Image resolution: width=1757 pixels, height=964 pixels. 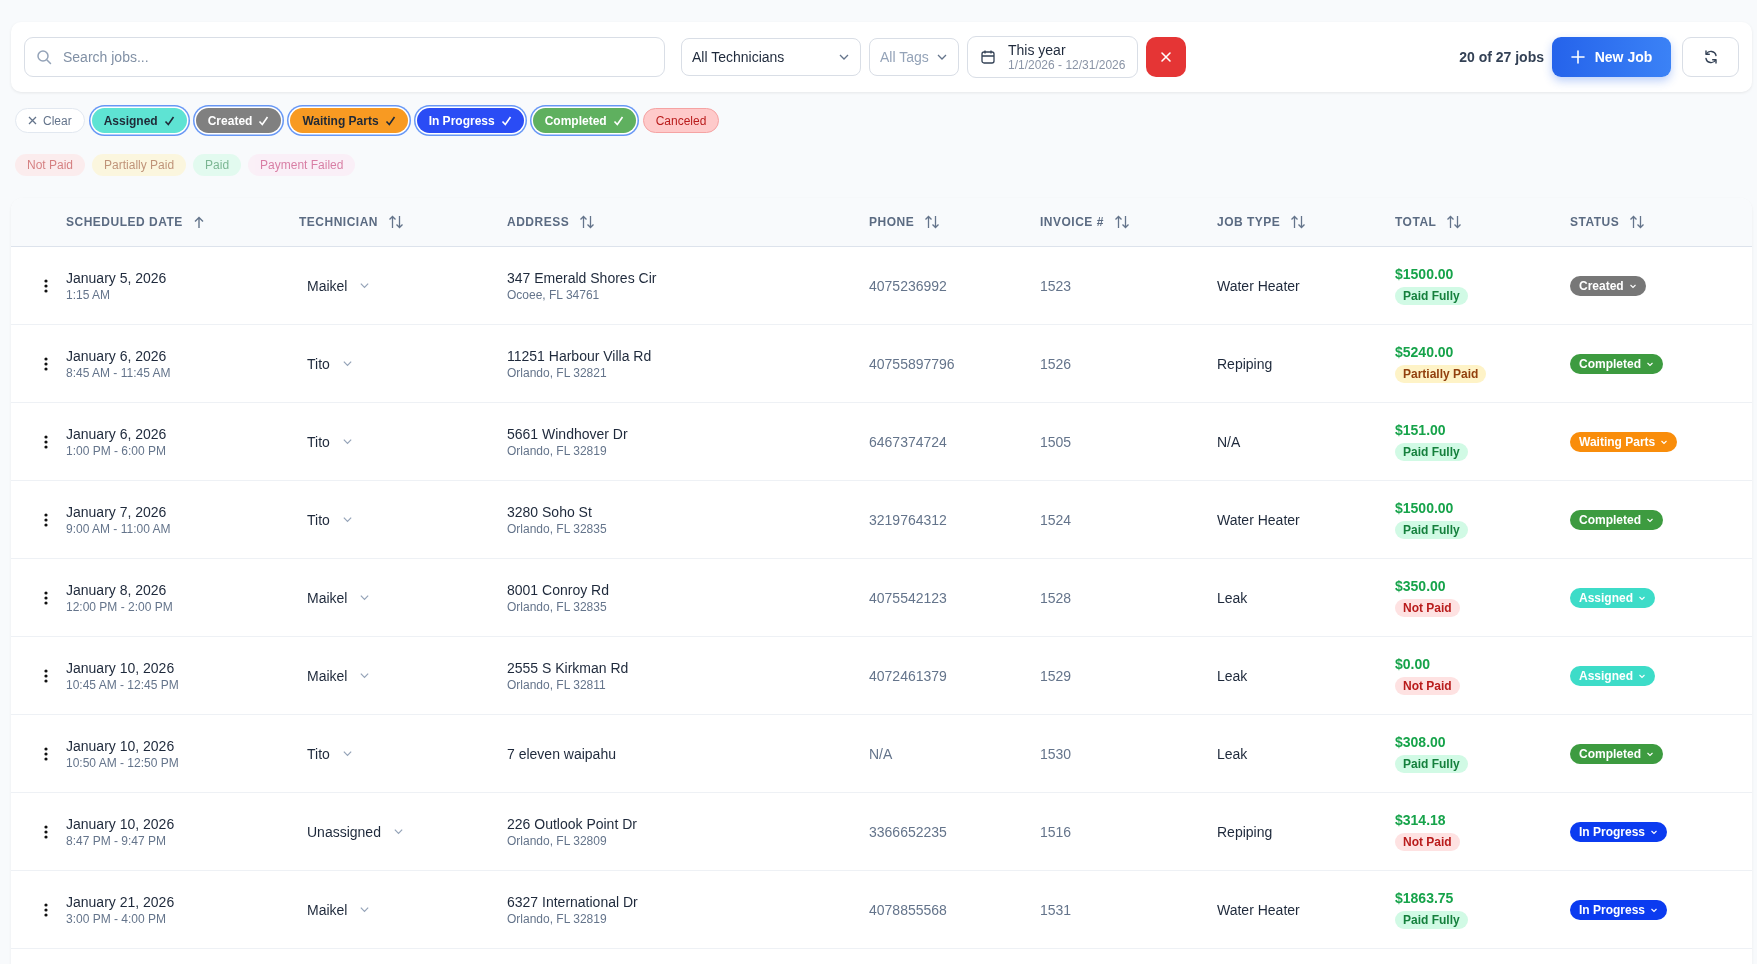 What do you see at coordinates (1056, 909) in the screenshot?
I see `invoice-cell: 1531` at bounding box center [1056, 909].